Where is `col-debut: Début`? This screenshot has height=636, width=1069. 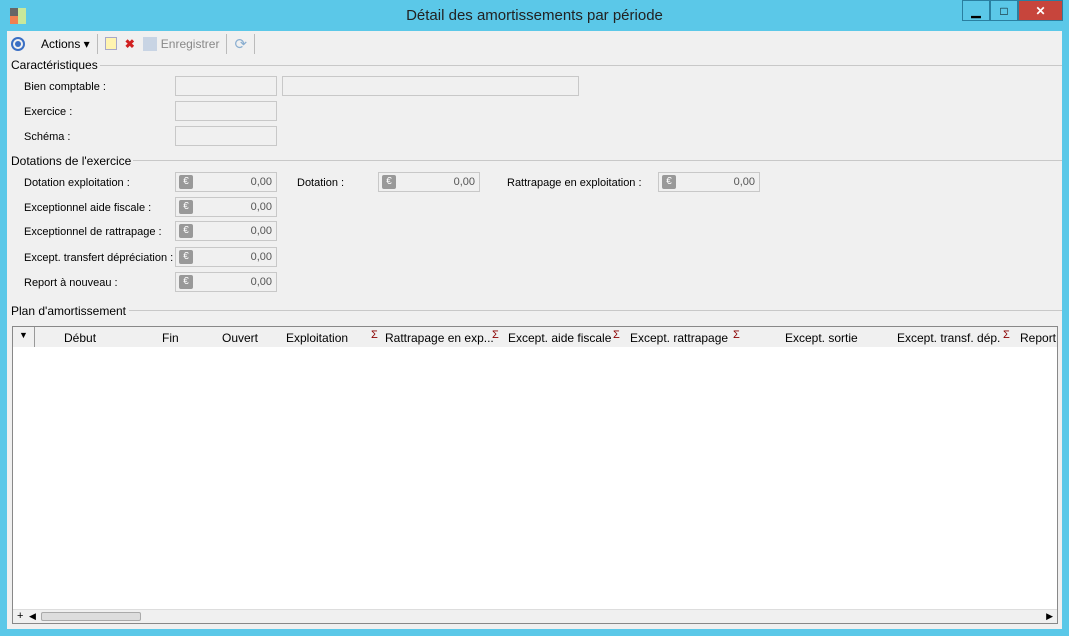 col-debut: Début is located at coordinates (80, 338).